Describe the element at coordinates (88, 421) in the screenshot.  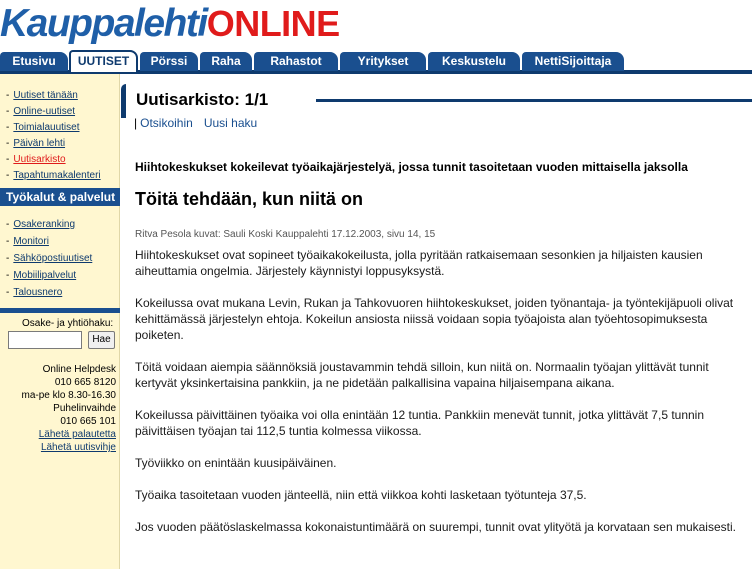
I see `switchboard-phone: 010 665 101` at that location.